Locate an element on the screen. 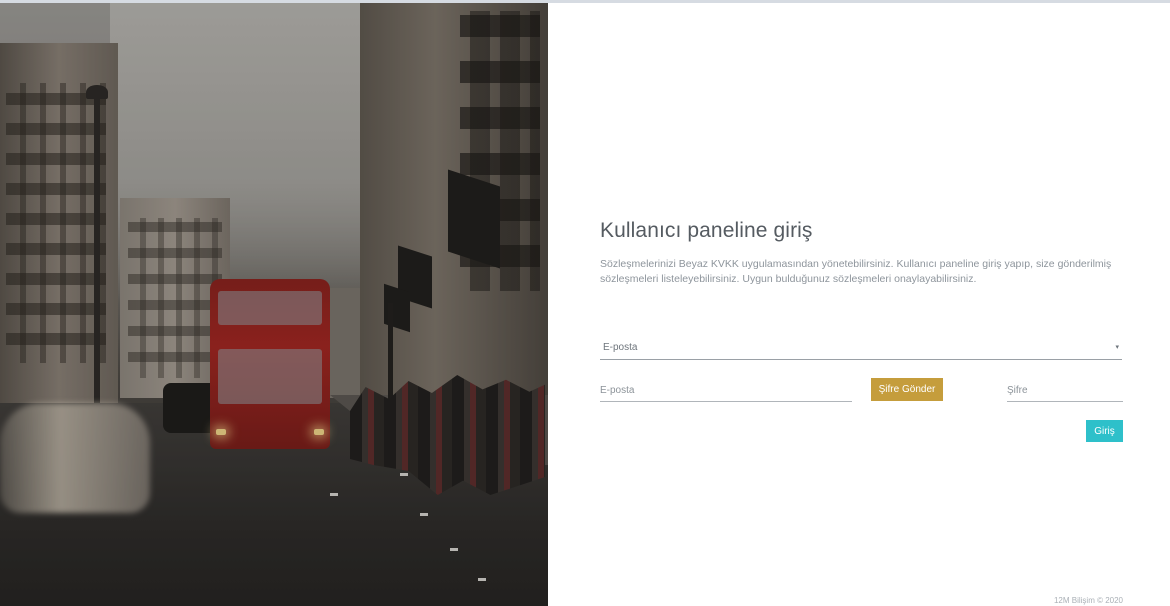 Image resolution: width=1170 pixels, height=606 pixels. login-method-selected: E-posta is located at coordinates (620, 347).